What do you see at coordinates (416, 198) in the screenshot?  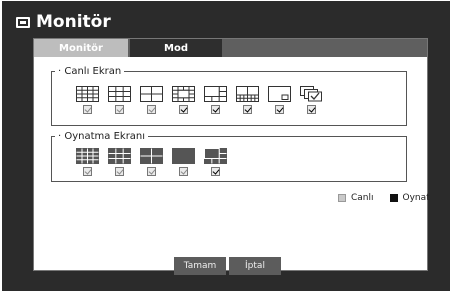 I see `legend-playback-label: Oynat` at bounding box center [416, 198].